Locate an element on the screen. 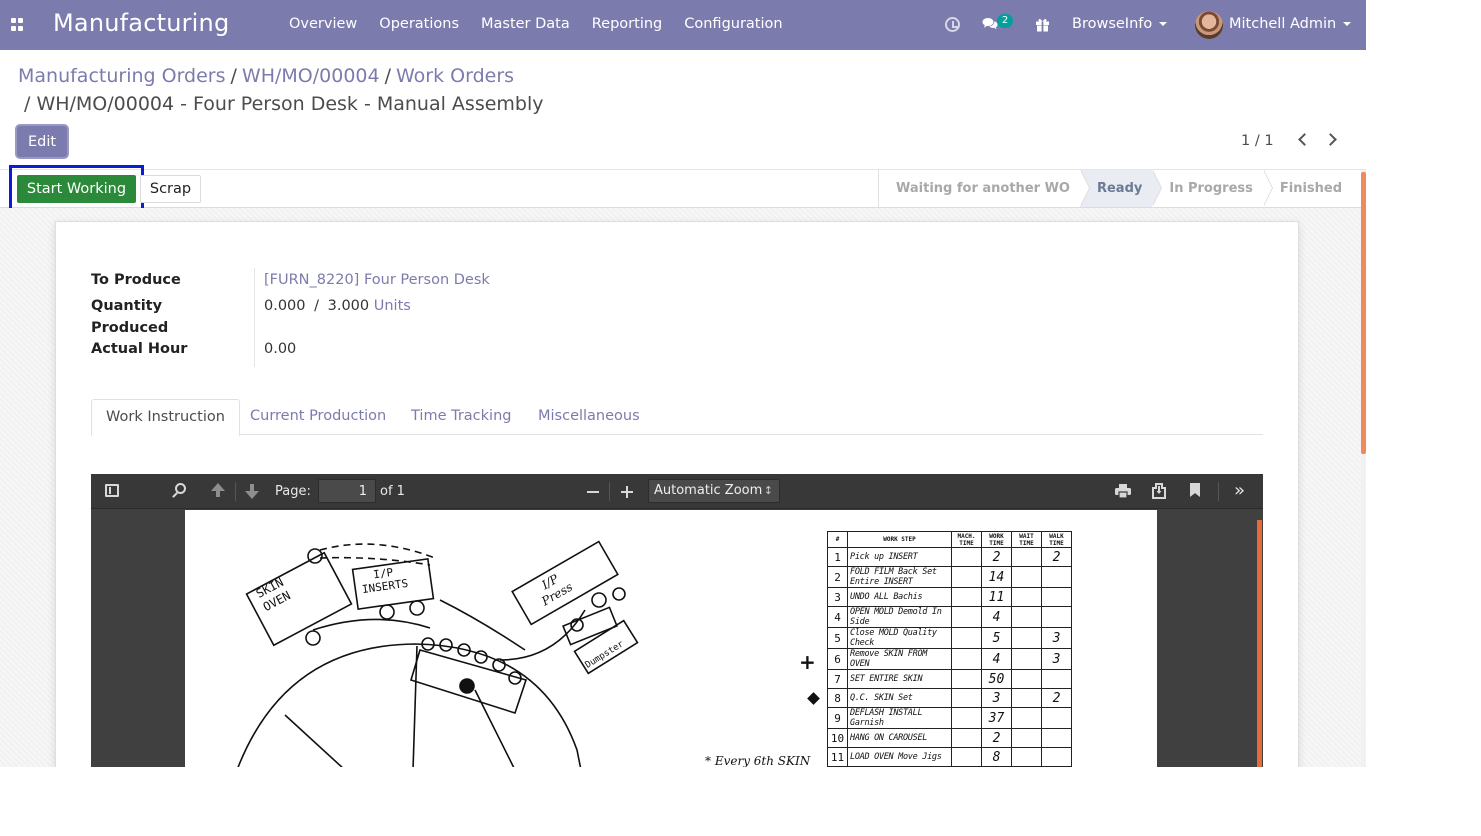 The width and height of the screenshot is (1481, 836). search-icon is located at coordinates (180, 488).